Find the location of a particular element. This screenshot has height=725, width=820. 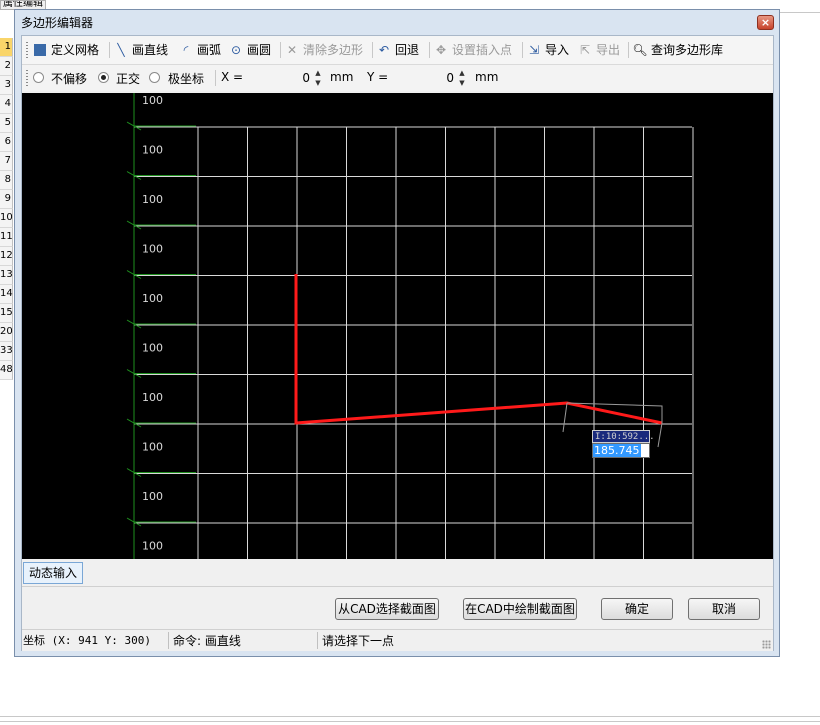

close-button: × is located at coordinates (765, 22).